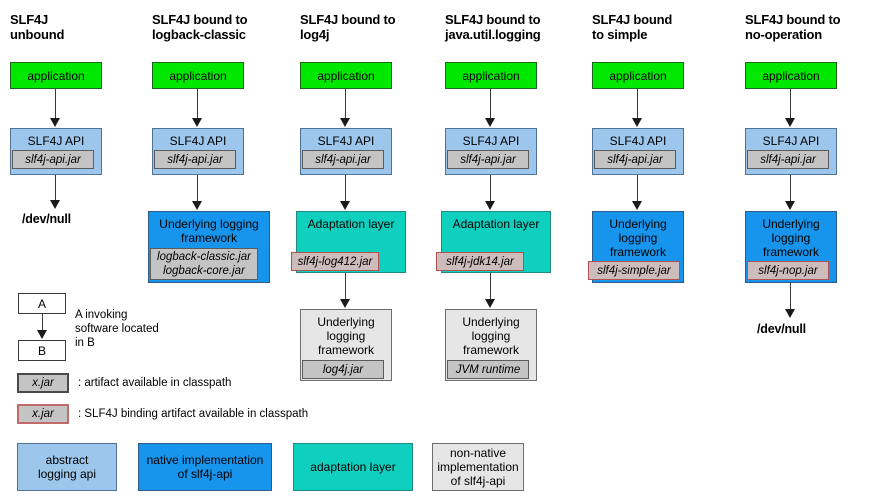  I want to click on devnull-label-unbound: /dev/null, so click(46, 219).